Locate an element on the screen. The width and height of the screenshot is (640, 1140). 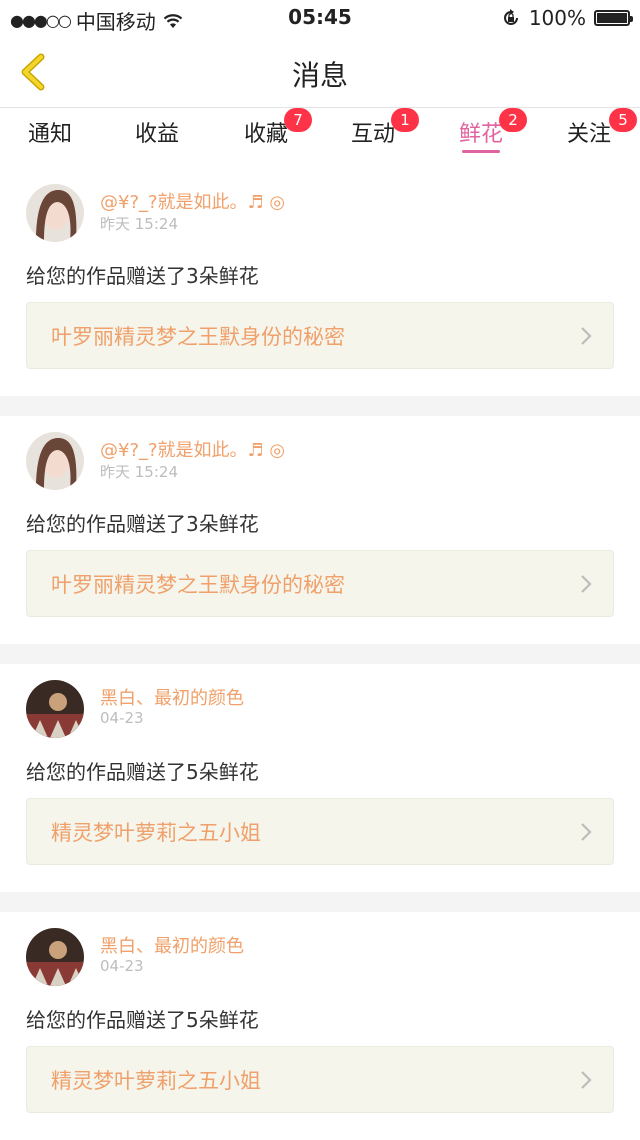
rotation-lock-icon is located at coordinates (510, 17).